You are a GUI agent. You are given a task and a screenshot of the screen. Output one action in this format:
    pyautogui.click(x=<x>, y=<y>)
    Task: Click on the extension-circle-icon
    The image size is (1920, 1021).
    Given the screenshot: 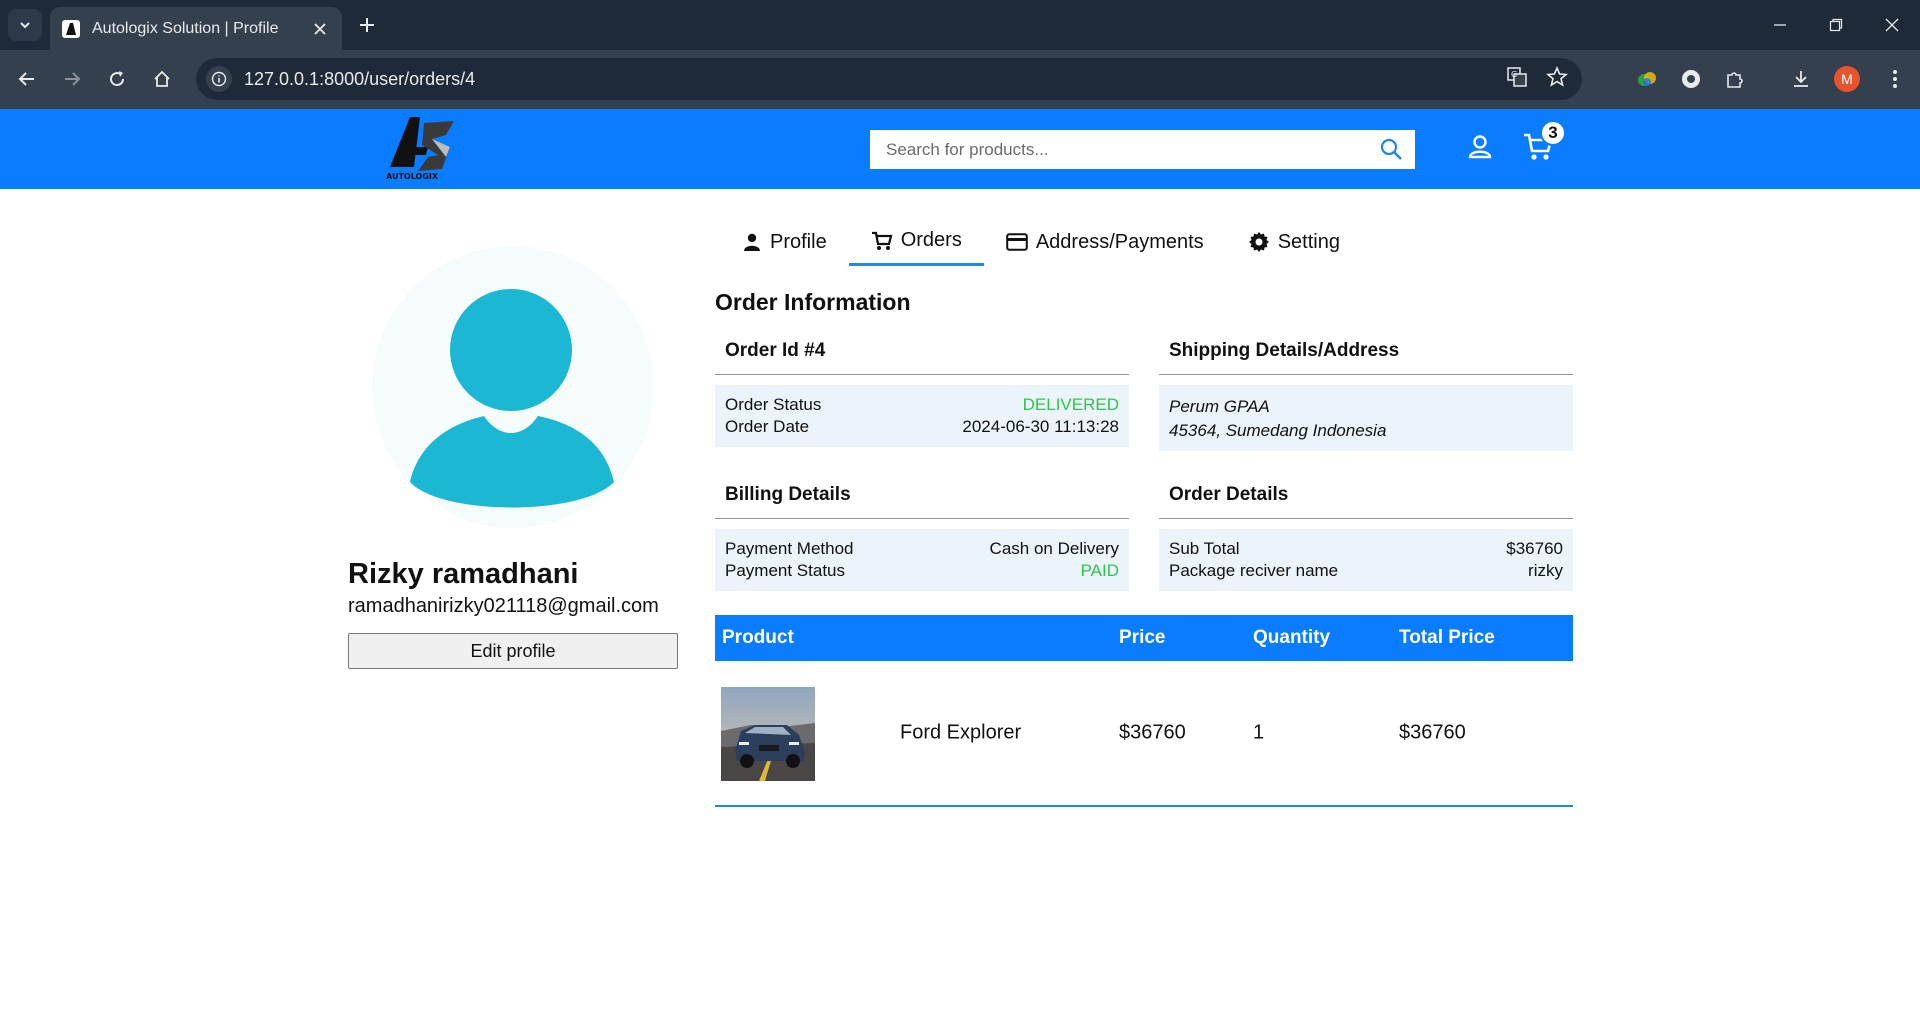 What is the action you would take?
    pyautogui.click(x=1691, y=79)
    